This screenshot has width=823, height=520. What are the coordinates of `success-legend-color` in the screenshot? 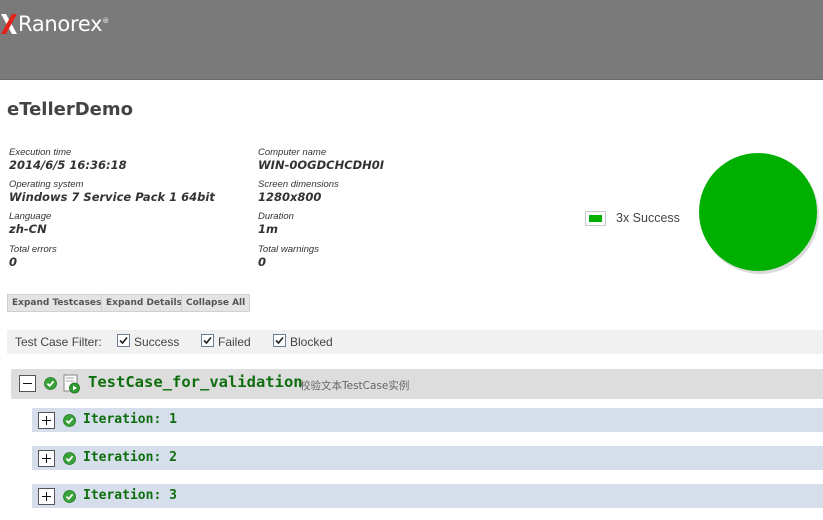 It's located at (595, 218).